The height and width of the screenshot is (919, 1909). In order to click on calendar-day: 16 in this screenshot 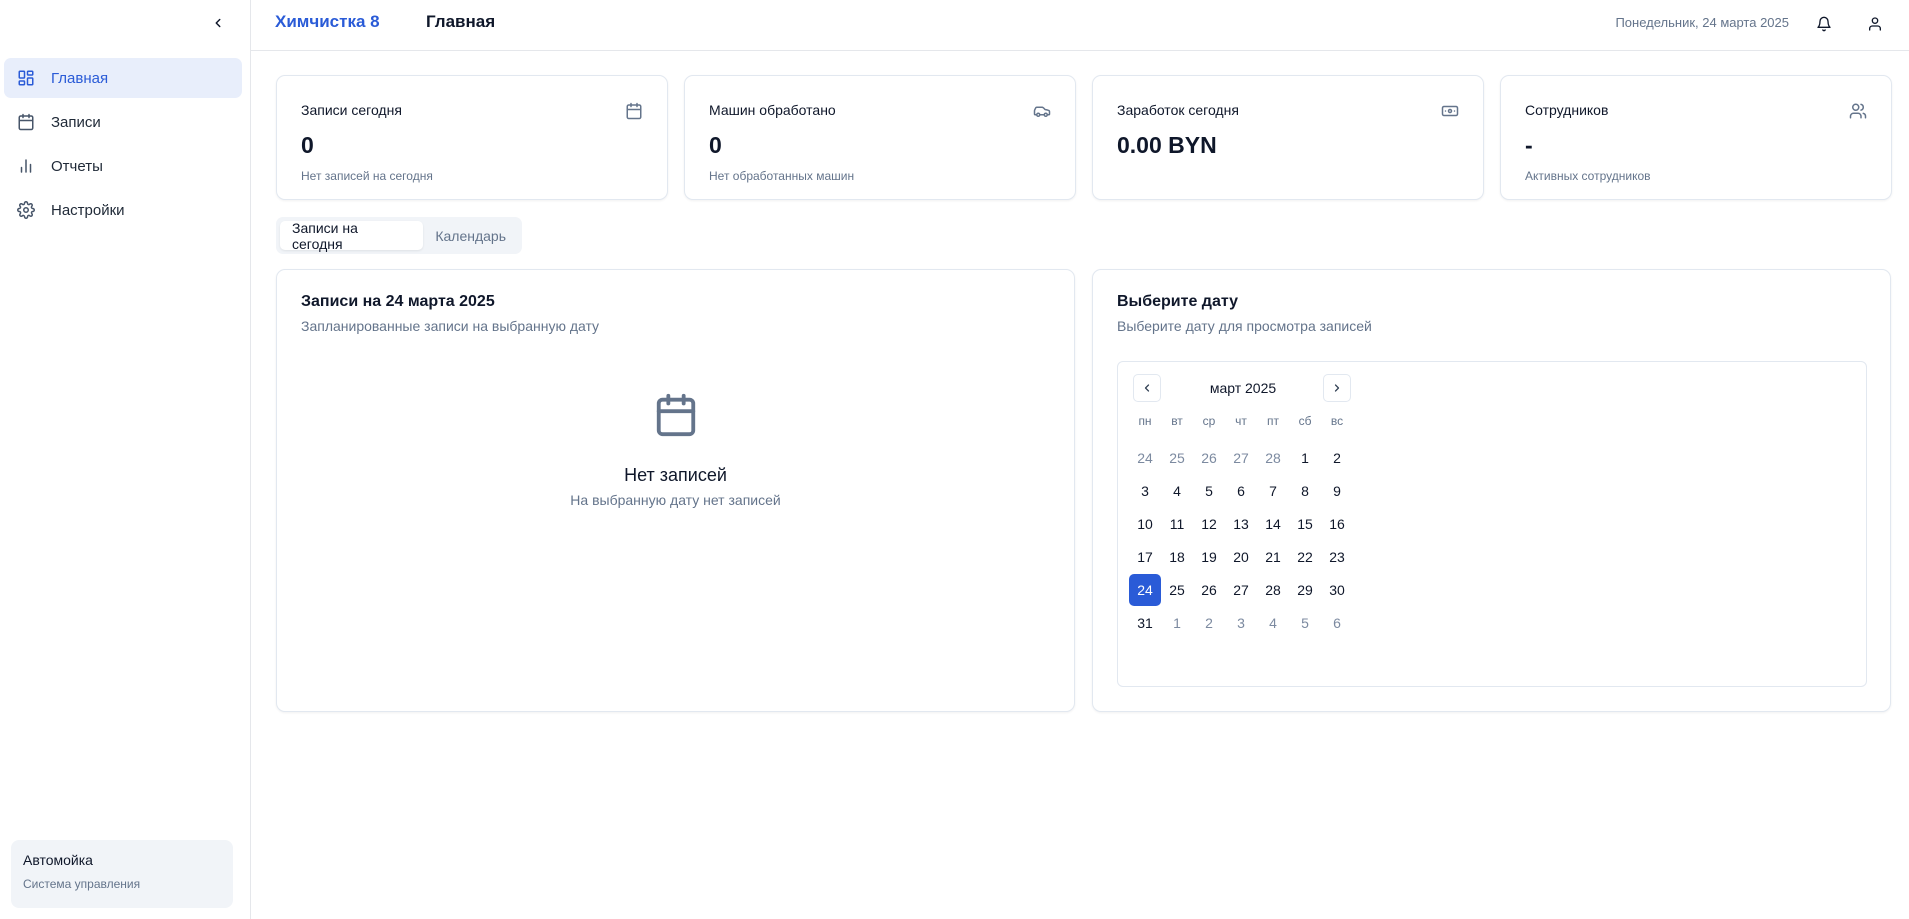, I will do `click(1337, 524)`.